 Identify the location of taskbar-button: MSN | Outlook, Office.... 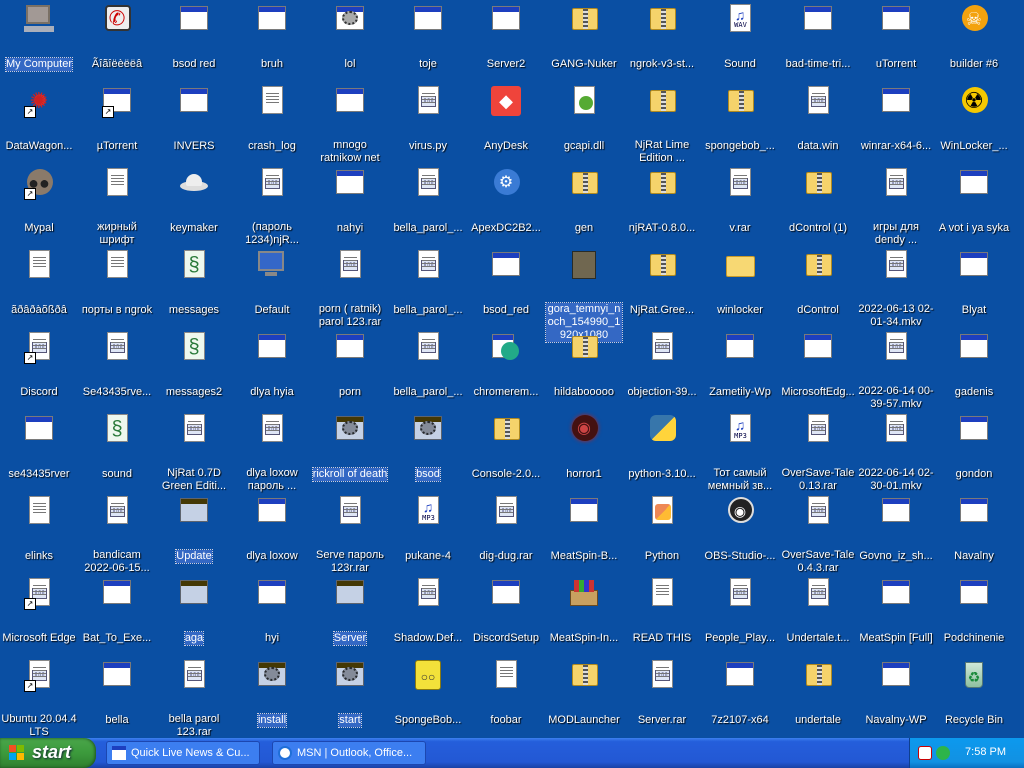
(349, 753).